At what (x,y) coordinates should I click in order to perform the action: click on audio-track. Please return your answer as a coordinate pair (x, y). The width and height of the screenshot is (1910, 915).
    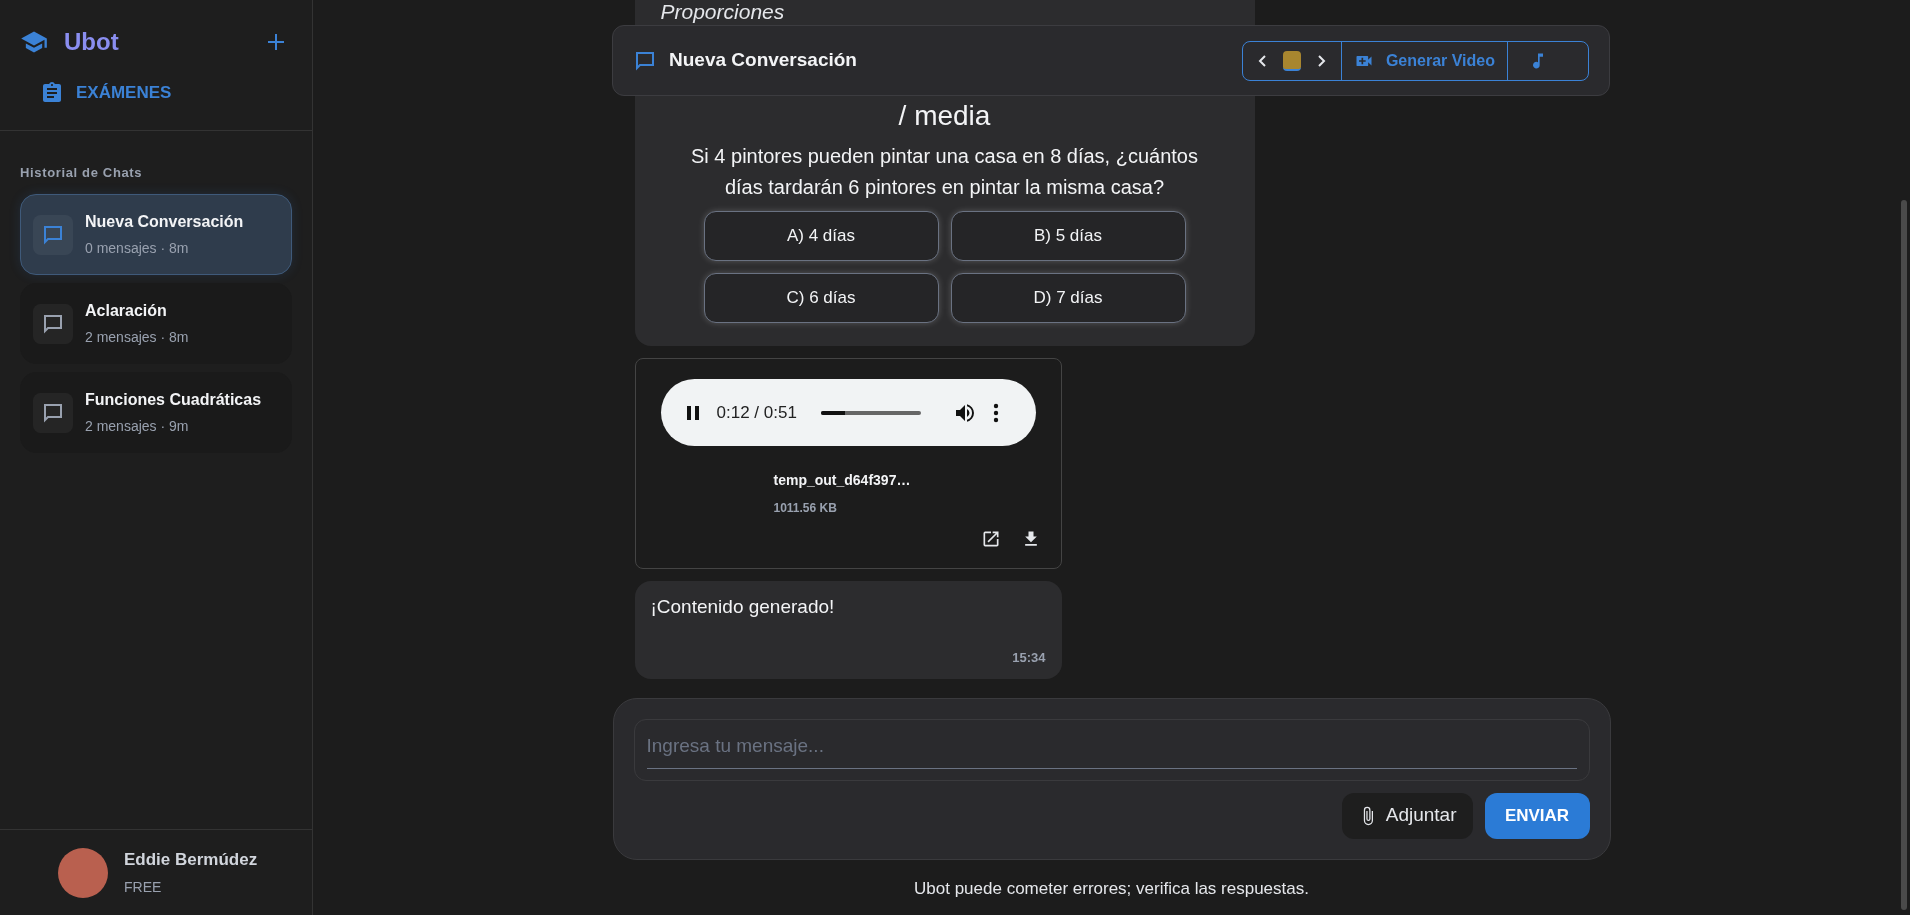
    Looking at the image, I should click on (870, 412).